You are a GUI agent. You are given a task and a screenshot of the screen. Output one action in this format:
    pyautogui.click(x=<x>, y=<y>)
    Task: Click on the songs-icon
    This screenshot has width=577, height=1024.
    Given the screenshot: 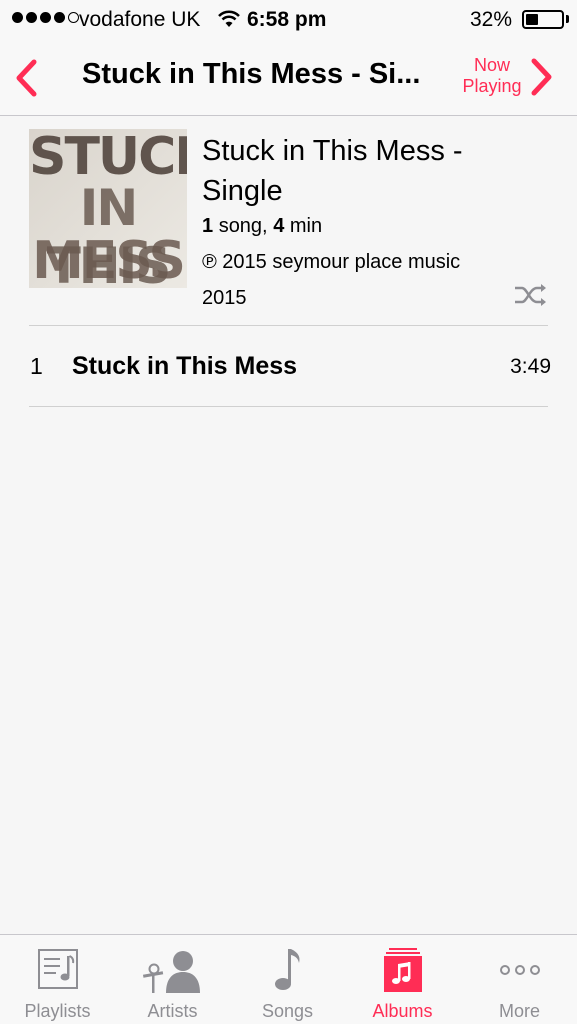 What is the action you would take?
    pyautogui.click(x=287, y=970)
    